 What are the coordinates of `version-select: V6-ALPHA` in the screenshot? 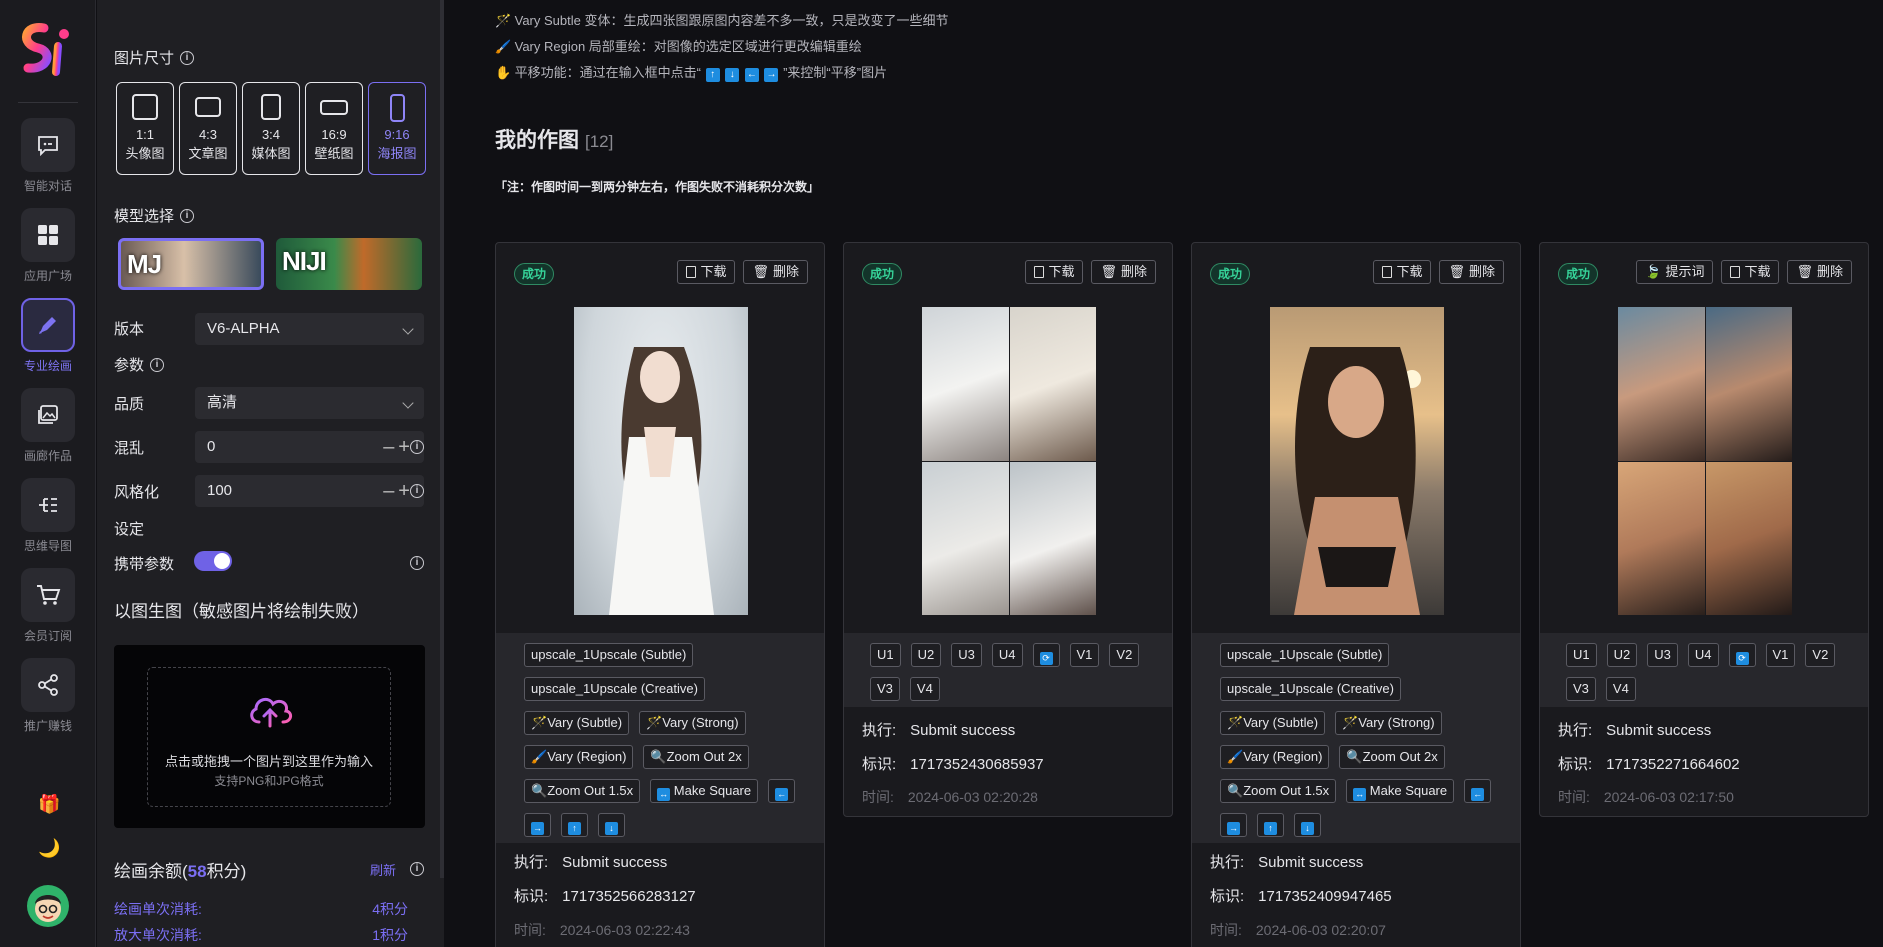 It's located at (309, 329).